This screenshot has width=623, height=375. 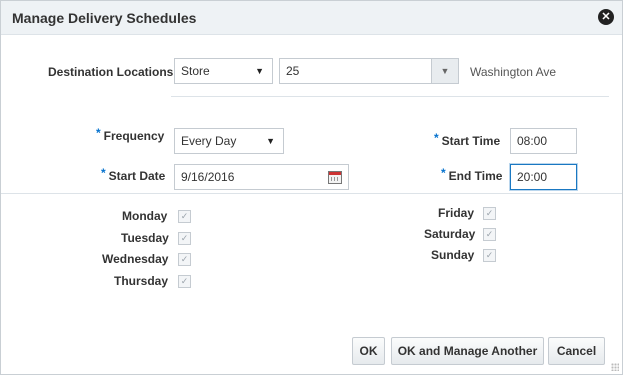 What do you see at coordinates (369, 71) in the screenshot?
I see `location-lov-input: 25 ▼` at bounding box center [369, 71].